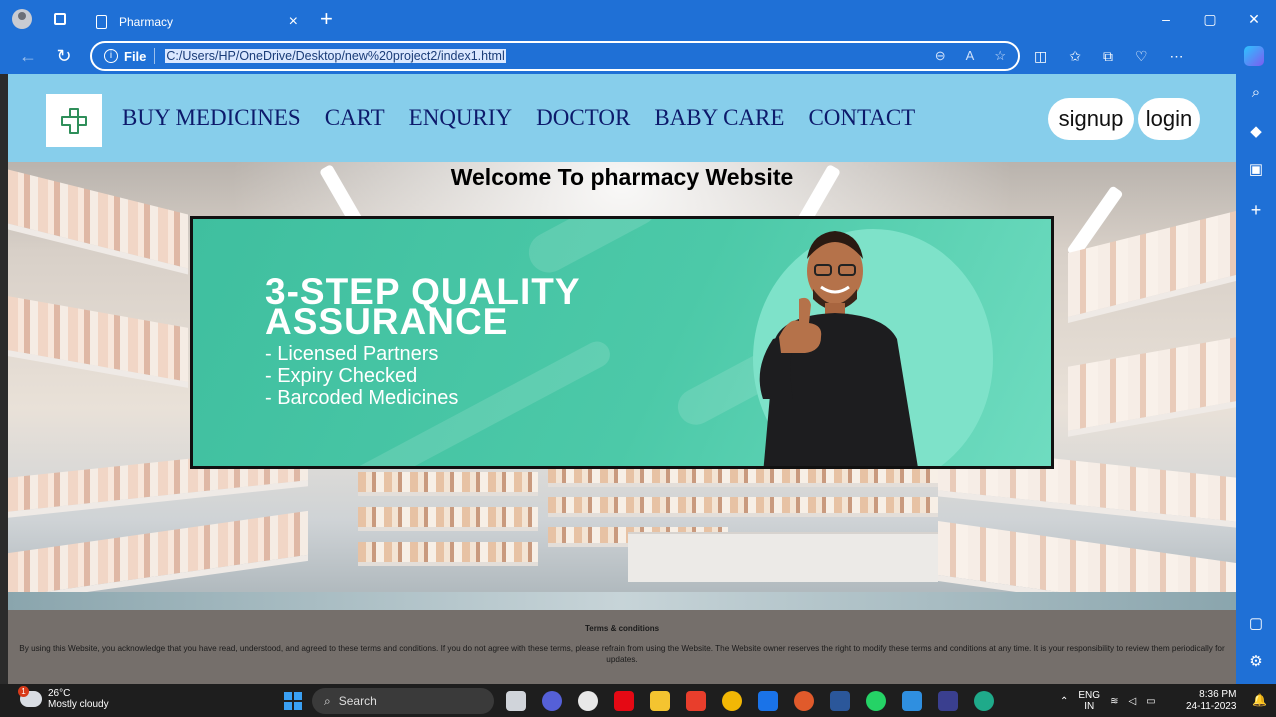 Image resolution: width=1276 pixels, height=717 pixels. Describe the element at coordinates (461, 118) in the screenshot. I see `nav-enquiry: ENQURIY` at that location.